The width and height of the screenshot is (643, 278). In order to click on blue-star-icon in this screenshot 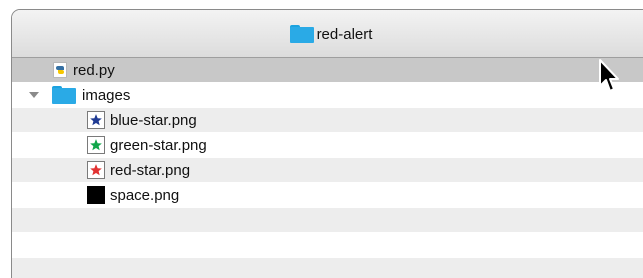, I will do `click(96, 120)`.